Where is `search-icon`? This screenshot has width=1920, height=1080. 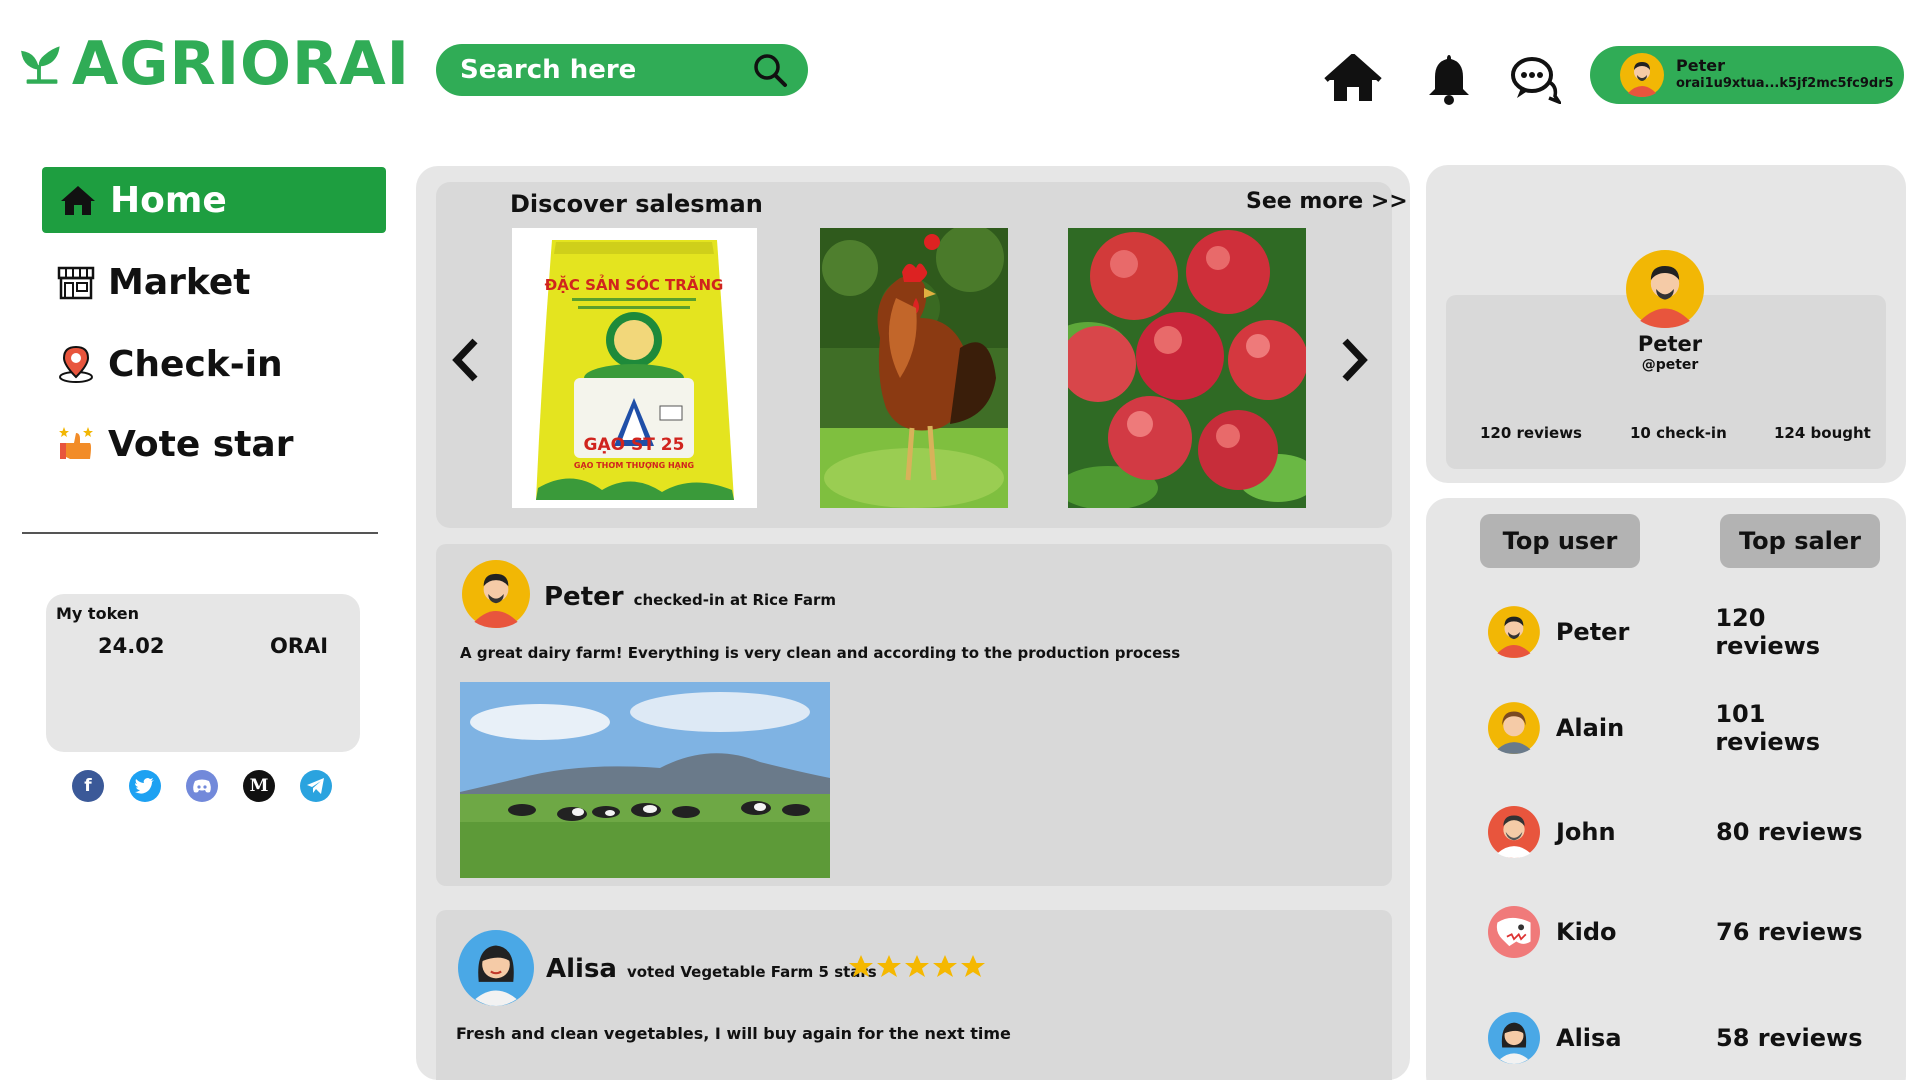 search-icon is located at coordinates (770, 70).